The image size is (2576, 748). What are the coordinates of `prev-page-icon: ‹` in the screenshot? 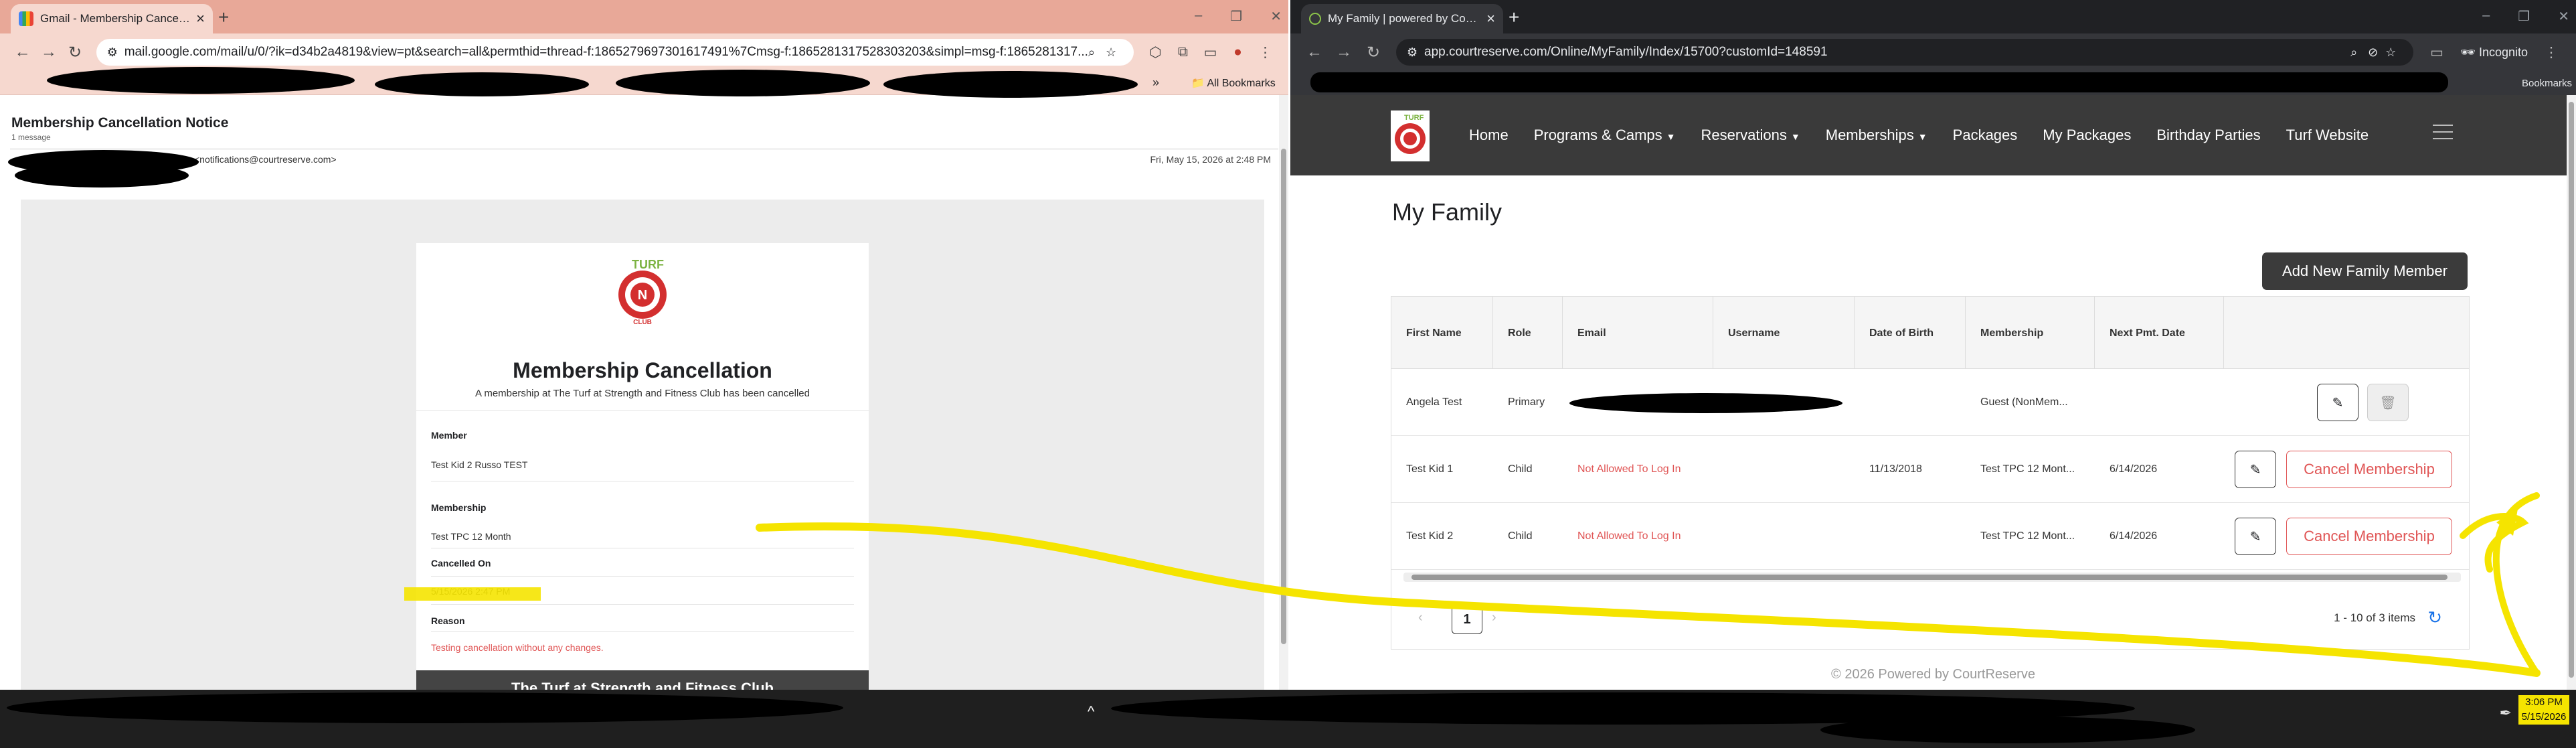 It's located at (1420, 617).